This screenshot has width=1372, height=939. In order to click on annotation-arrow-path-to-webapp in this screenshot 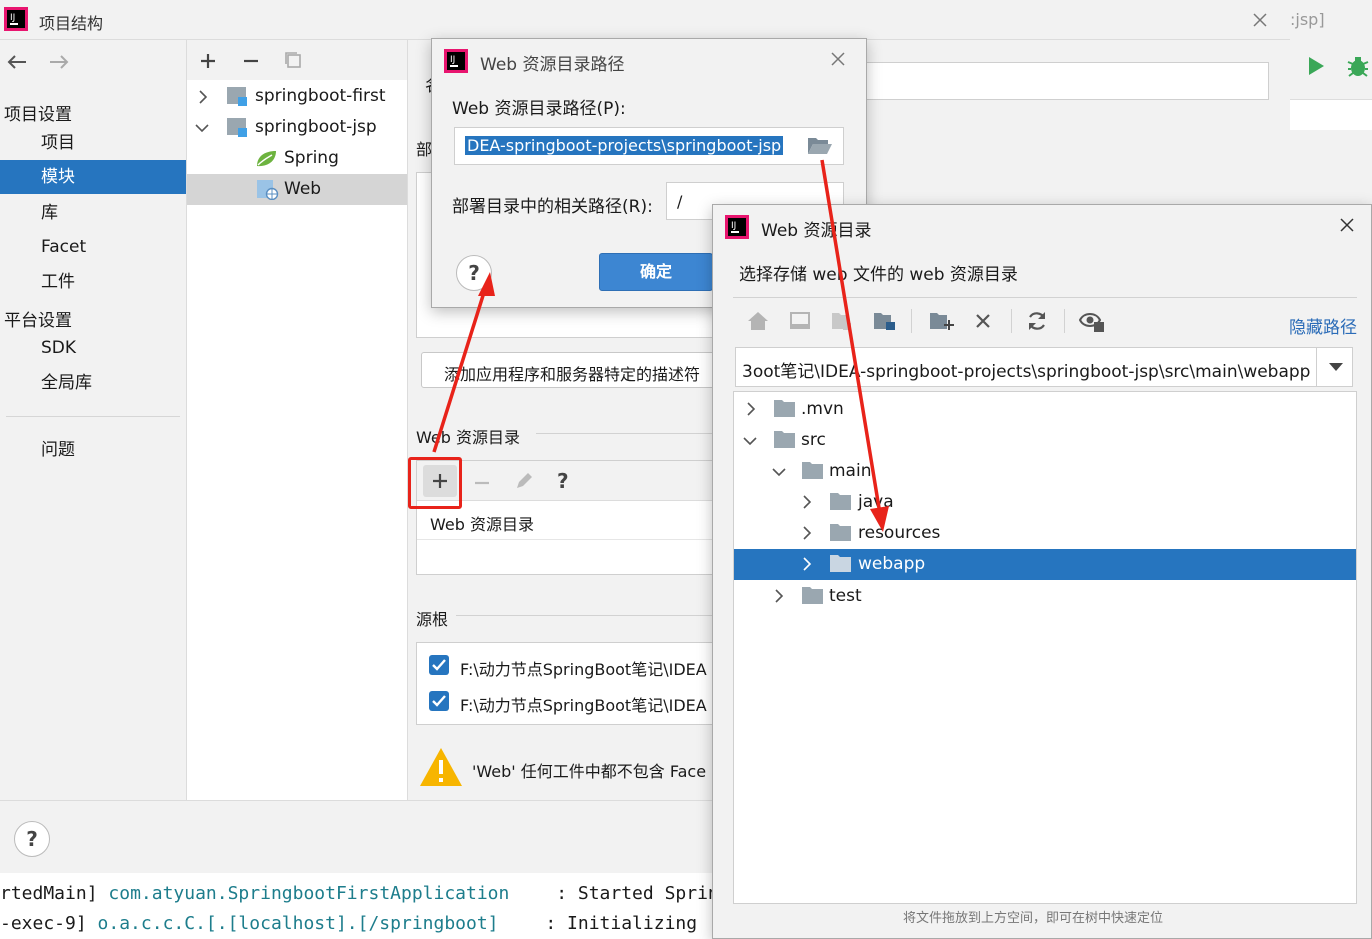, I will do `click(854, 345)`.